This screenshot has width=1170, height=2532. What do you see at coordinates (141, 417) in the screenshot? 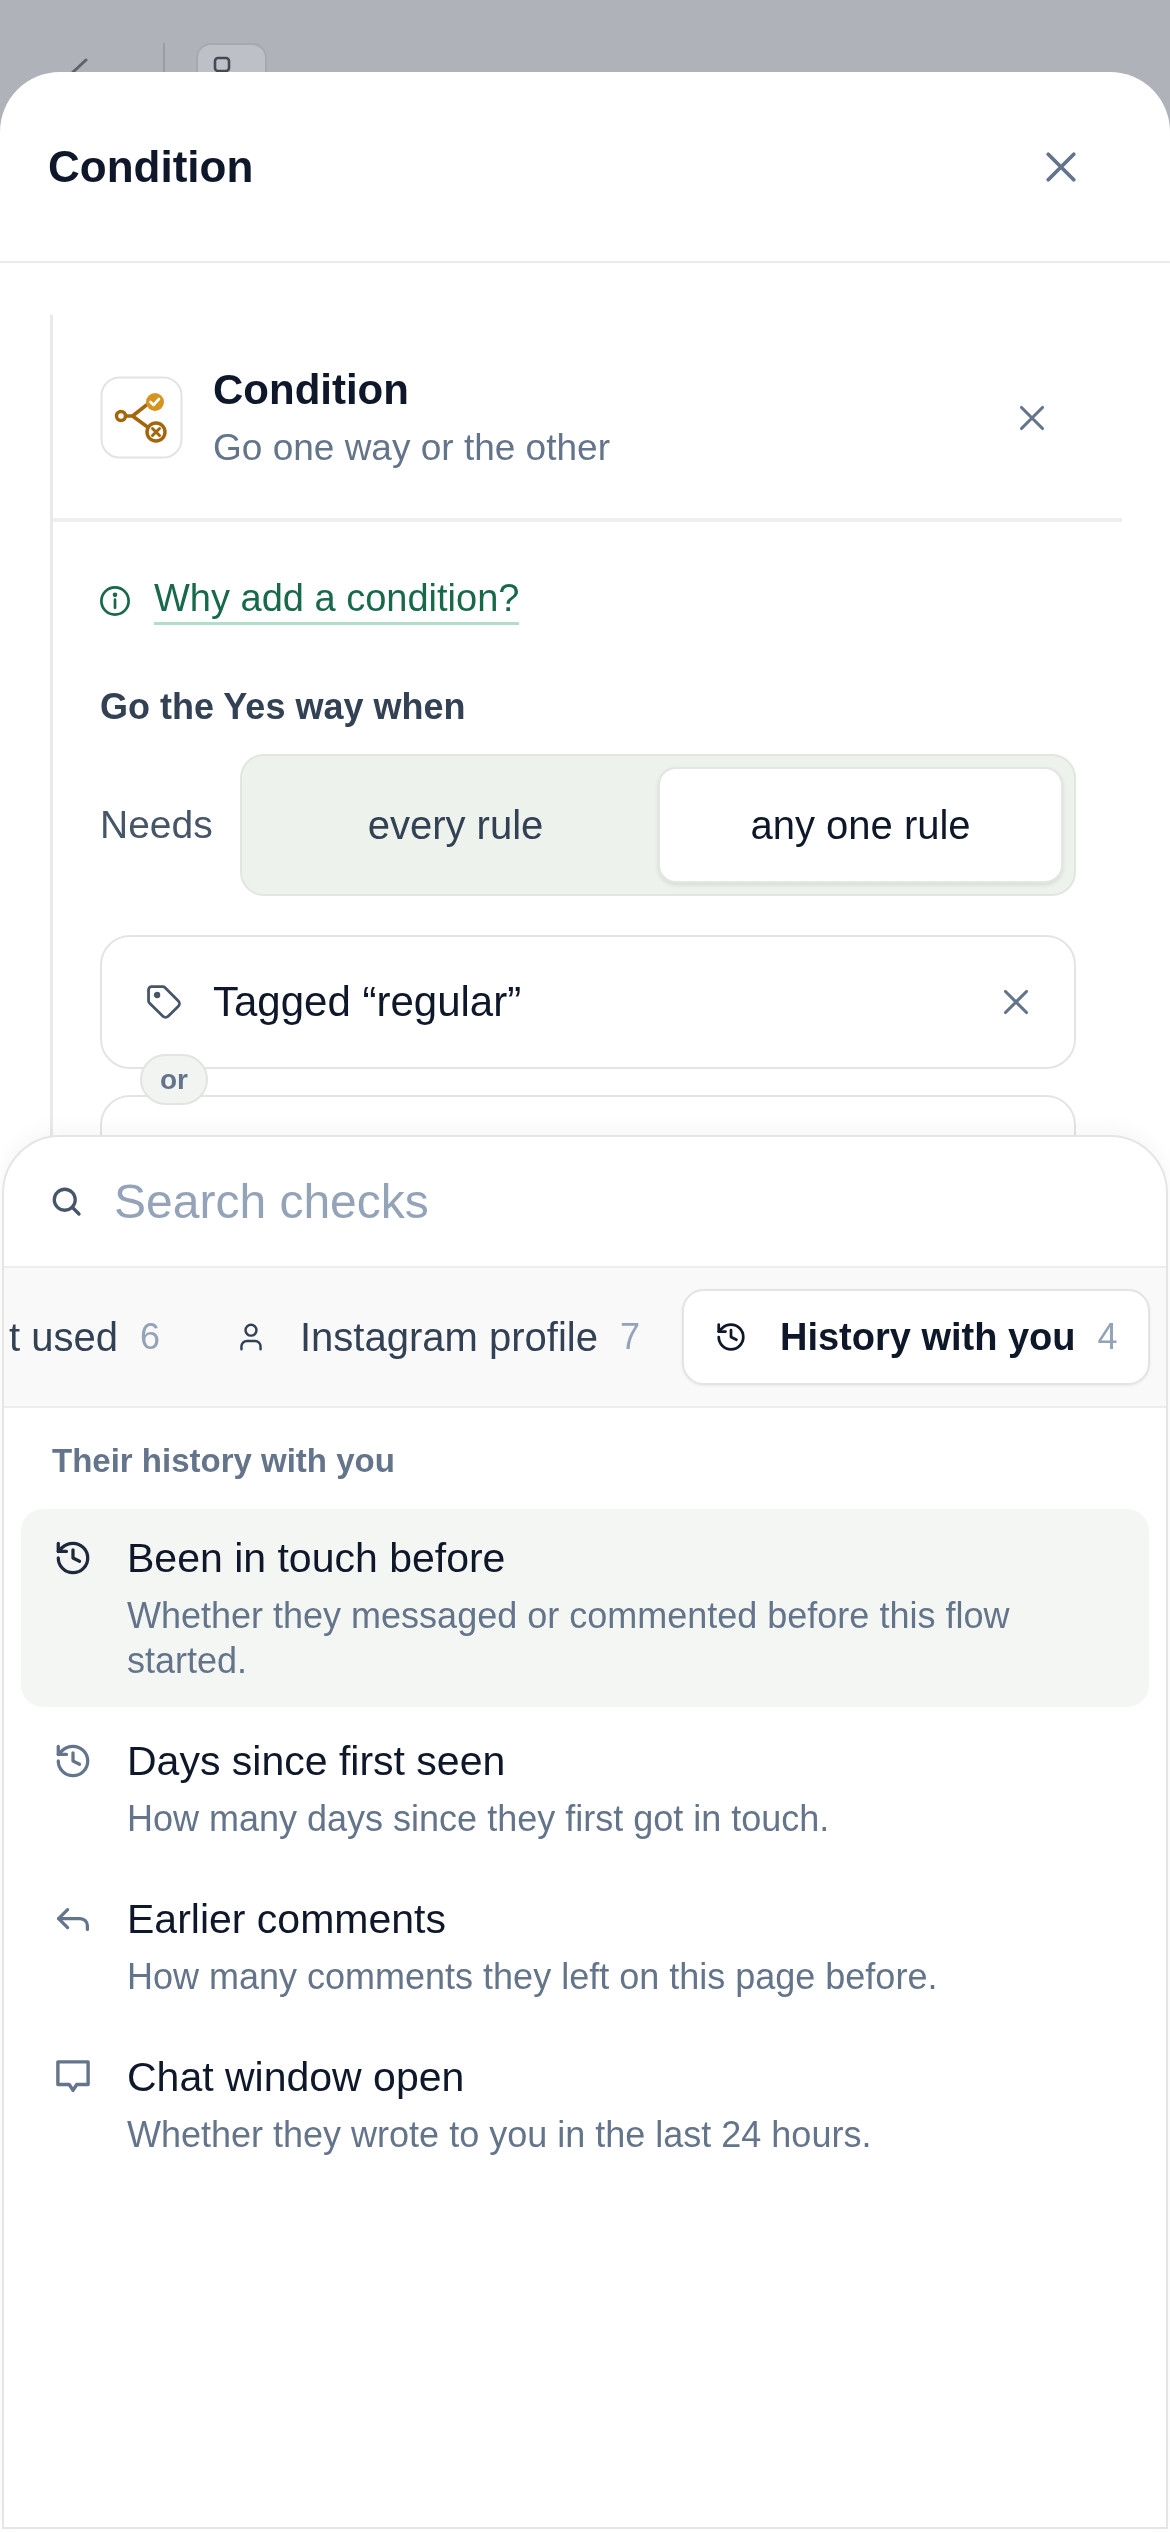
I see `branch-icon` at bounding box center [141, 417].